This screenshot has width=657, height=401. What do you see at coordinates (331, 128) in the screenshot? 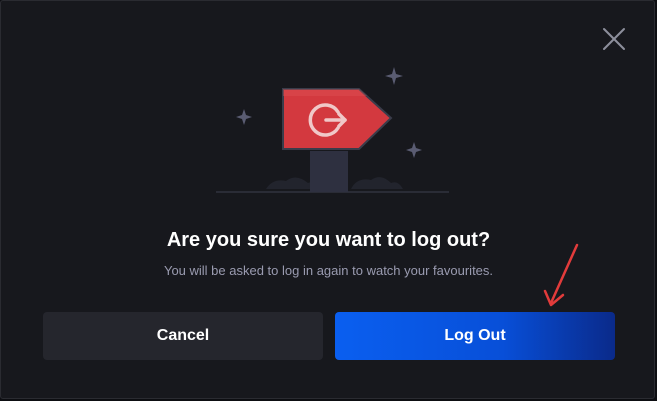
I see `signpost-illustration` at bounding box center [331, 128].